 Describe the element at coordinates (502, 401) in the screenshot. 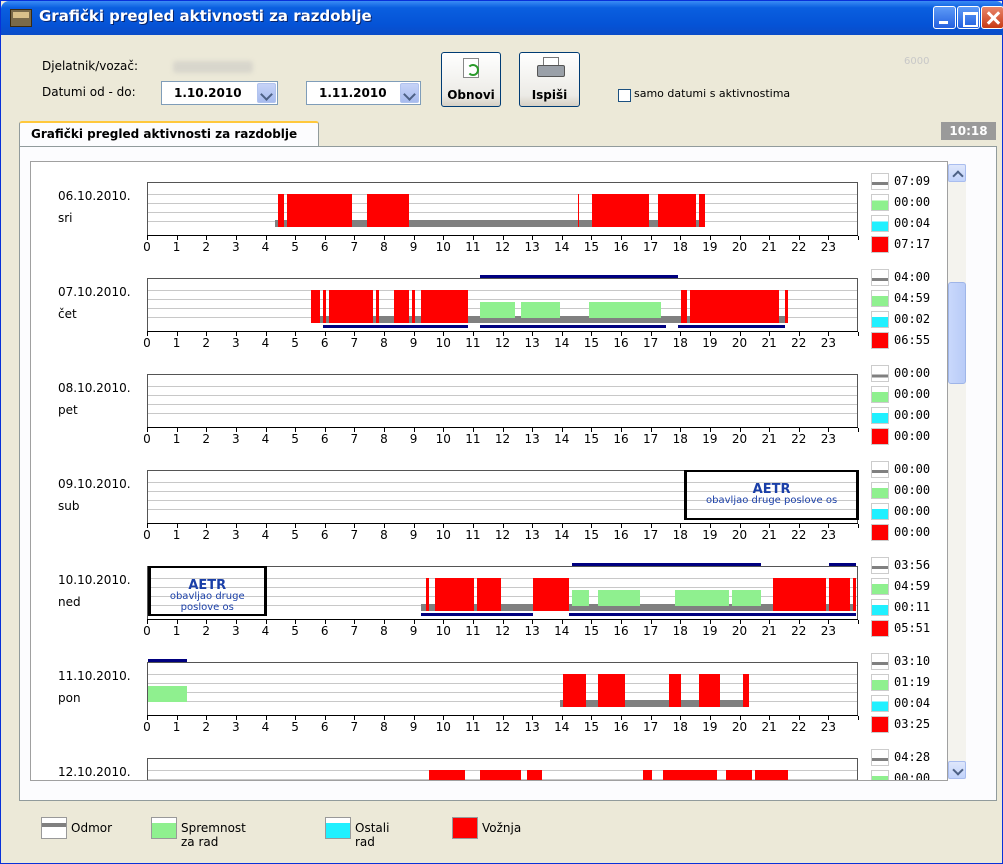

I see `day-activity-chart` at that location.